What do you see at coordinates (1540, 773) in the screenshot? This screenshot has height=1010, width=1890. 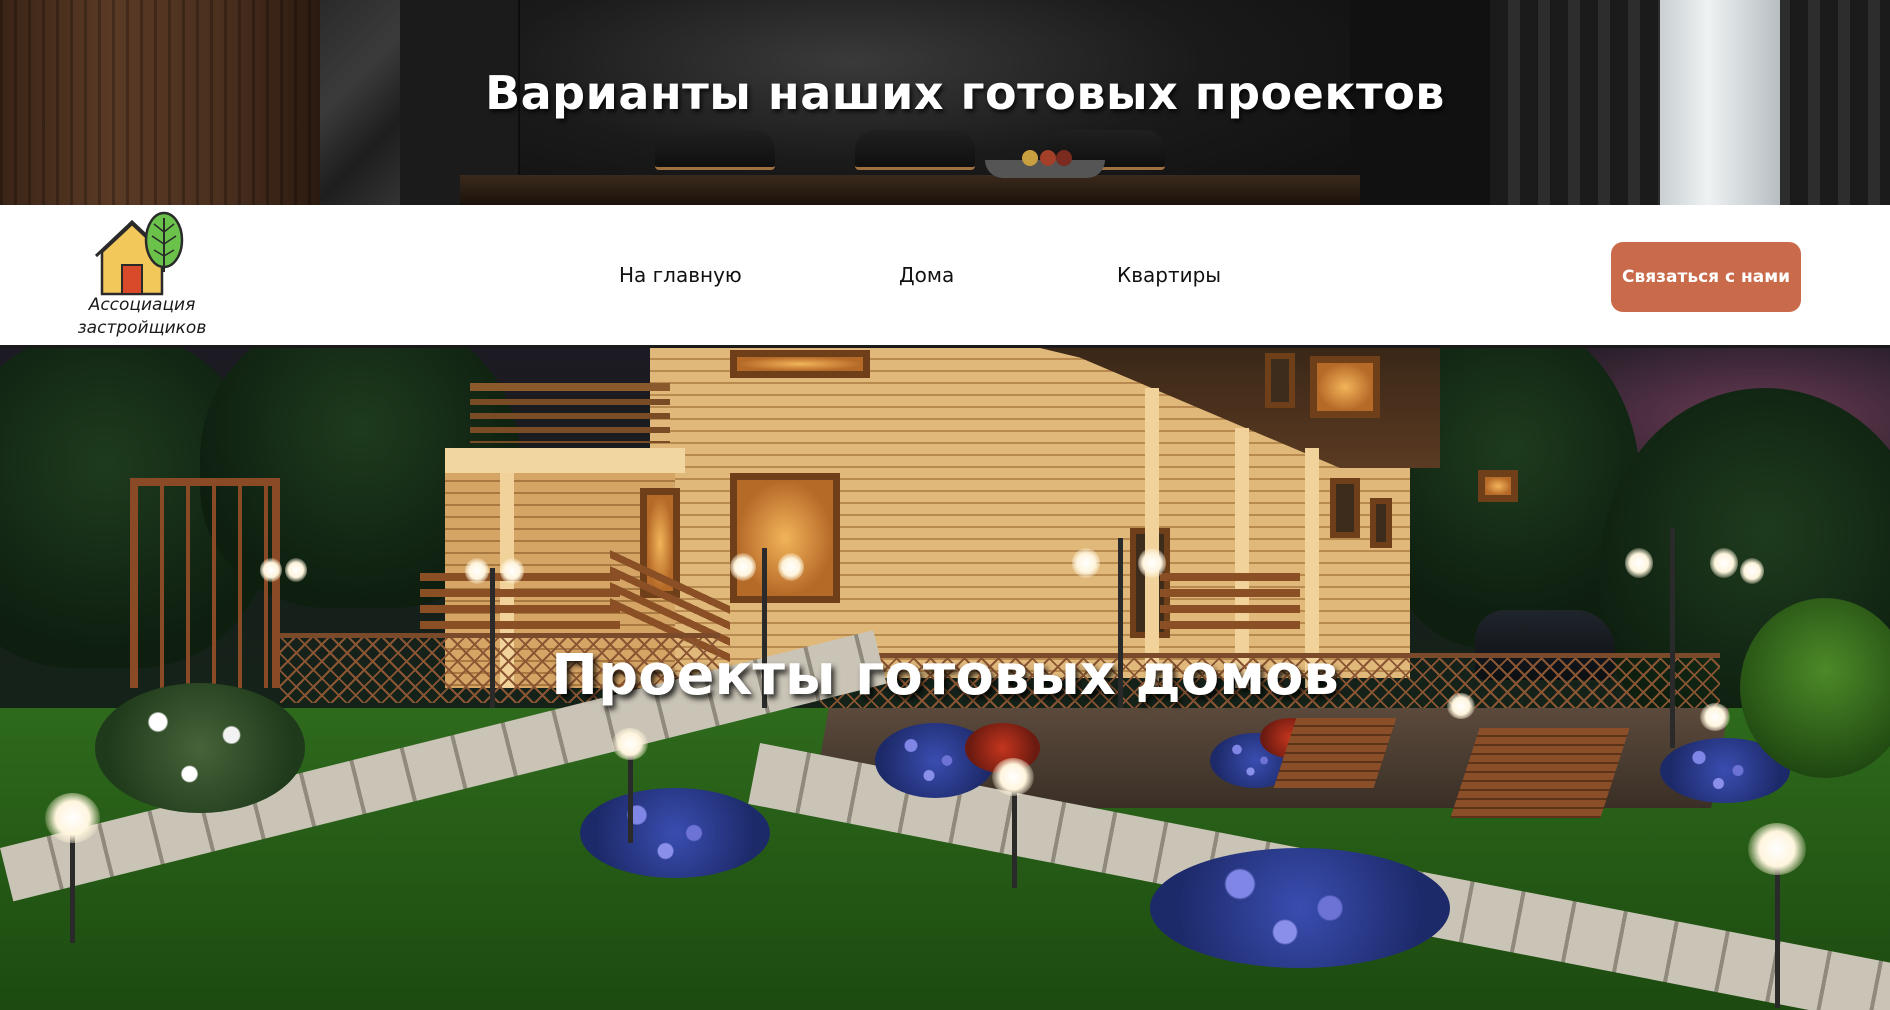 I see `sun-lounger` at bounding box center [1540, 773].